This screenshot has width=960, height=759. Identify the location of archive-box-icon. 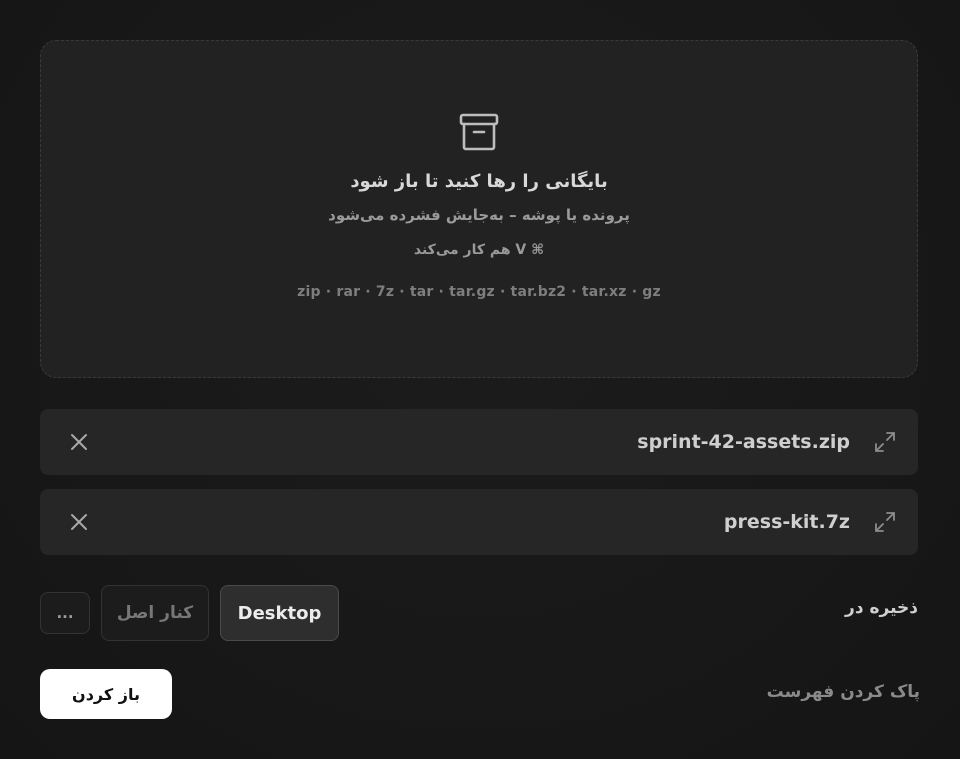
(479, 132).